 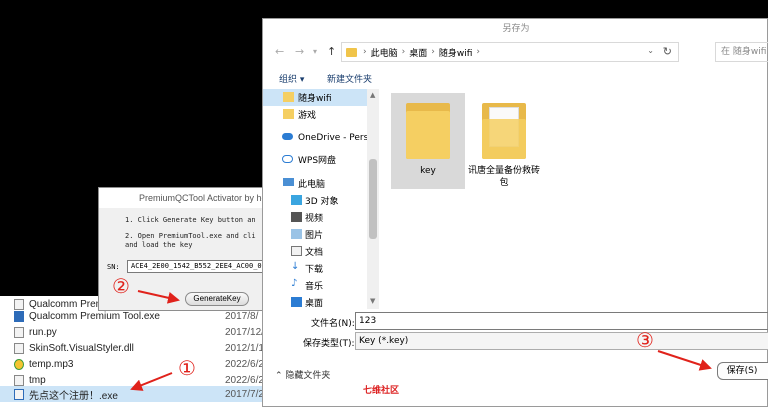 I want to click on pictures-icon, so click(x=296, y=234).